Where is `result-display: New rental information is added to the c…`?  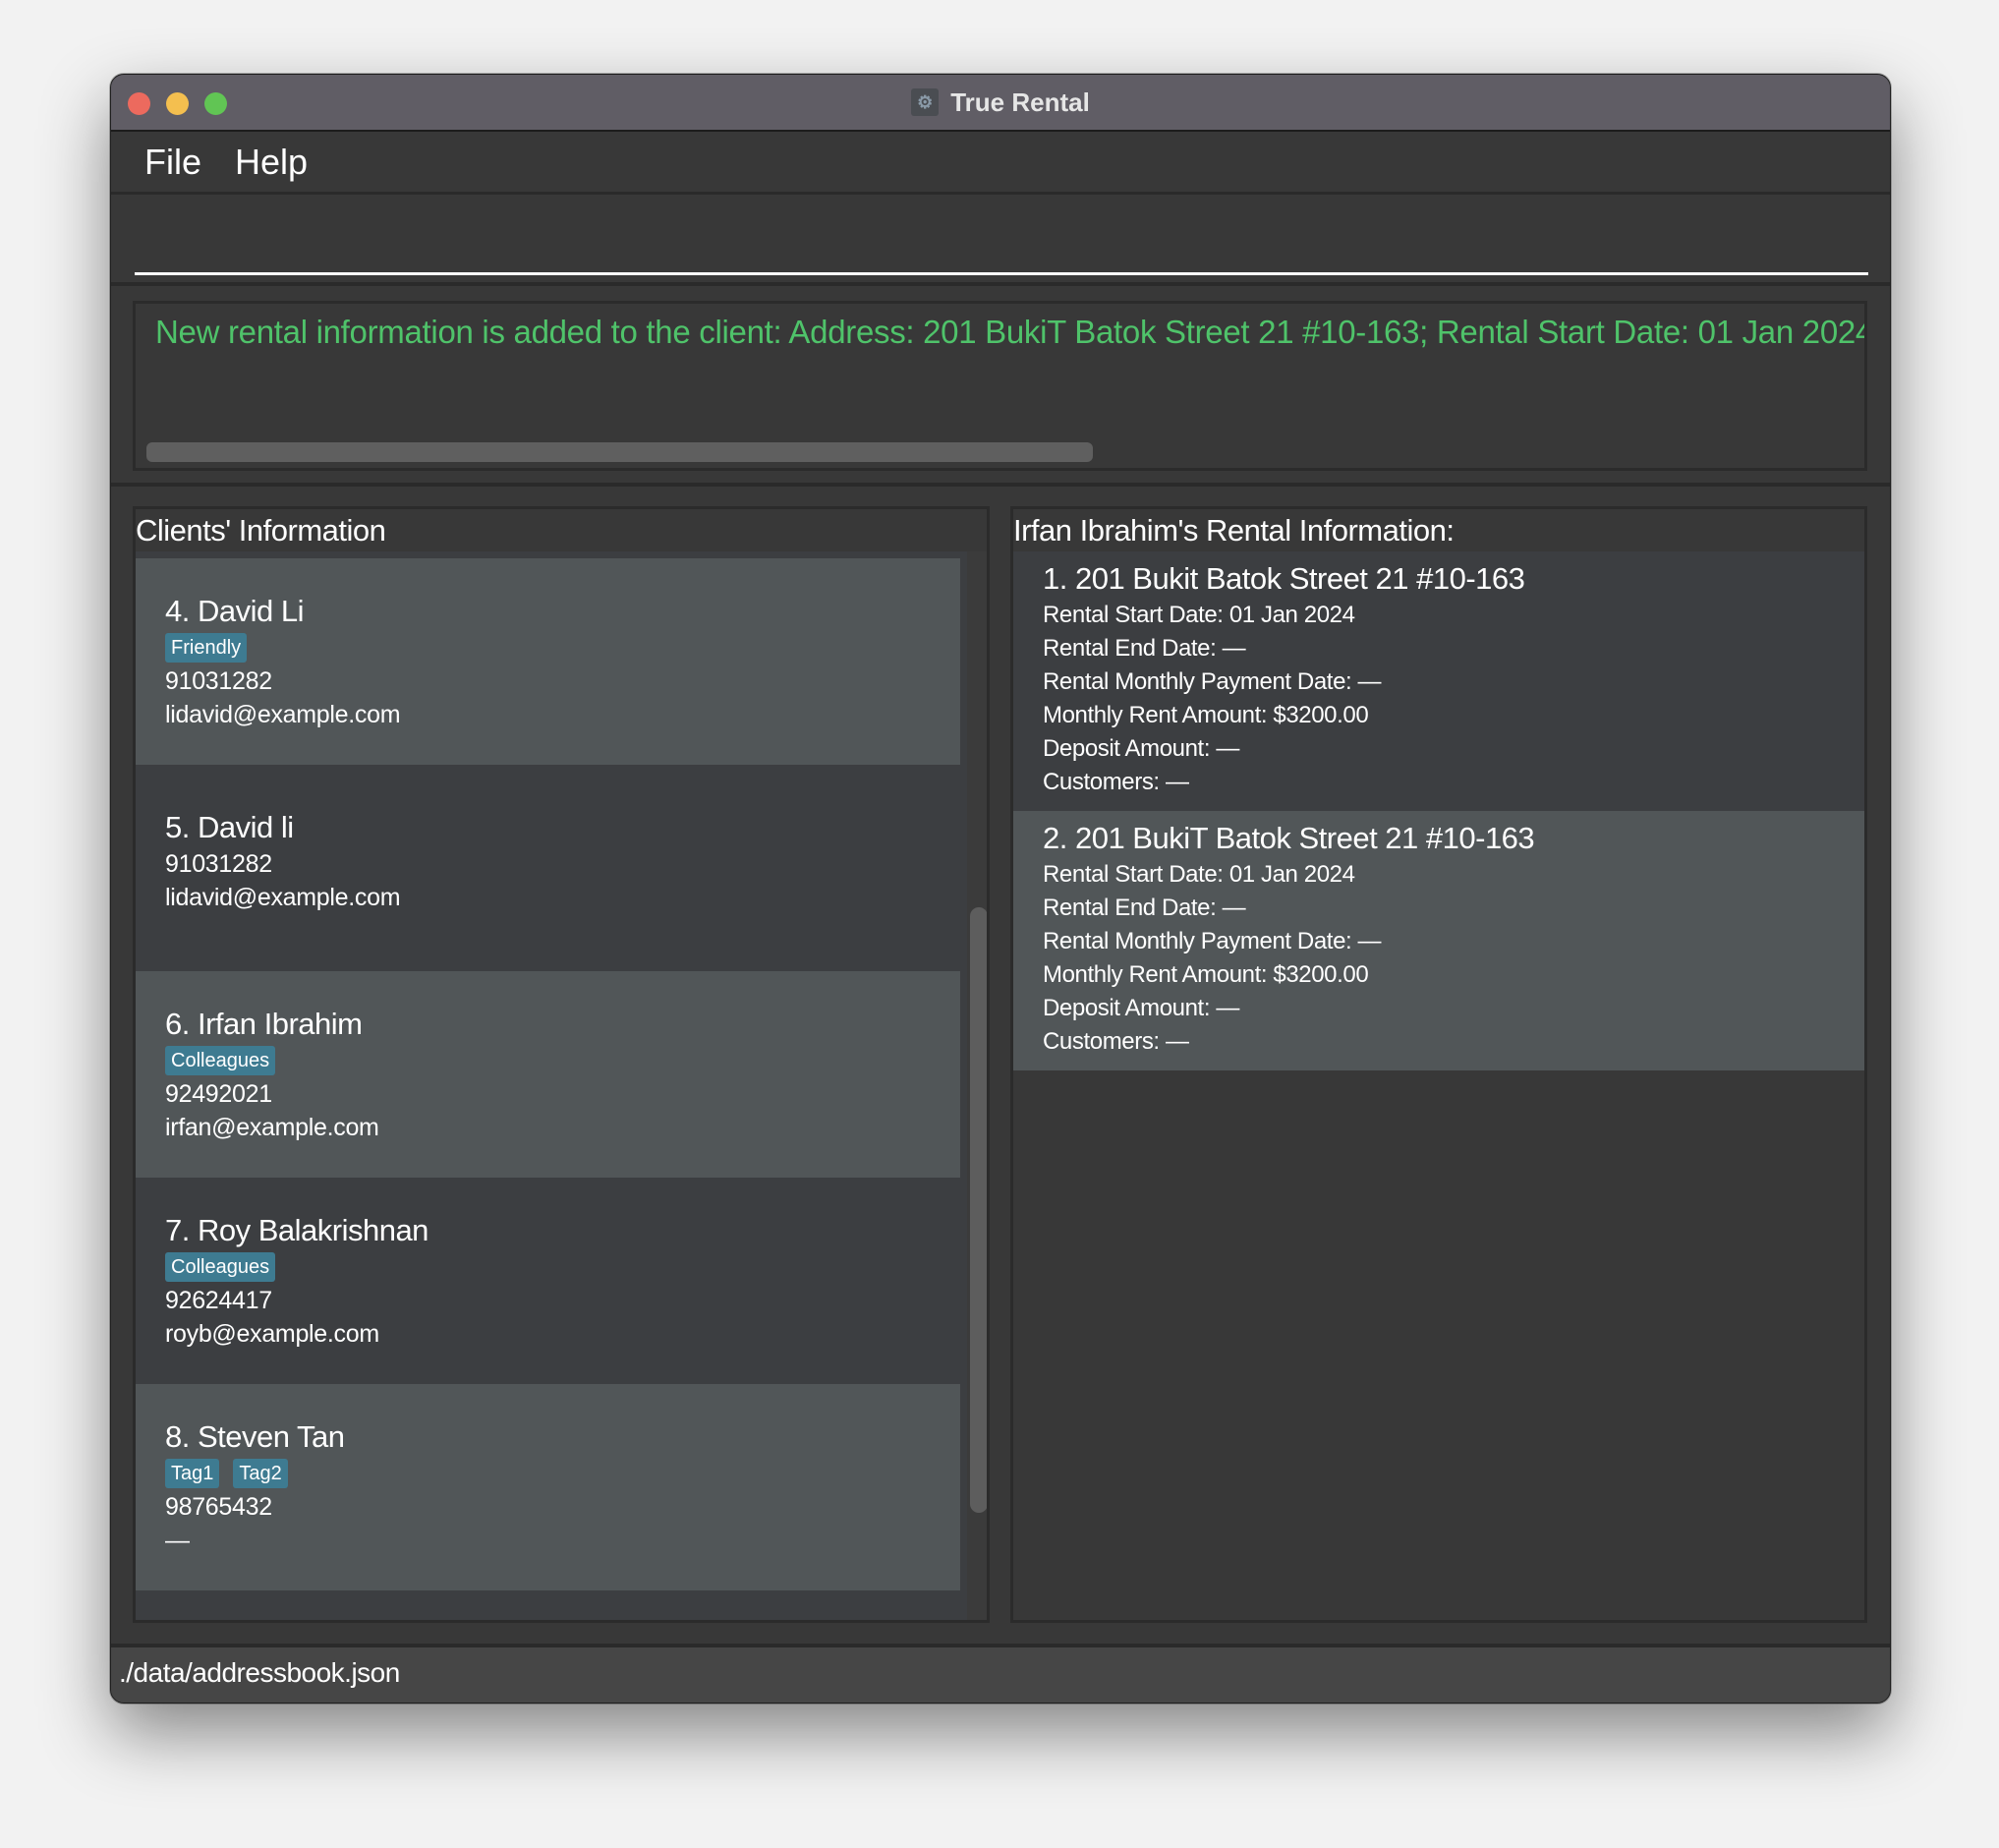
result-display: New rental information is added to the c… is located at coordinates (1000, 386).